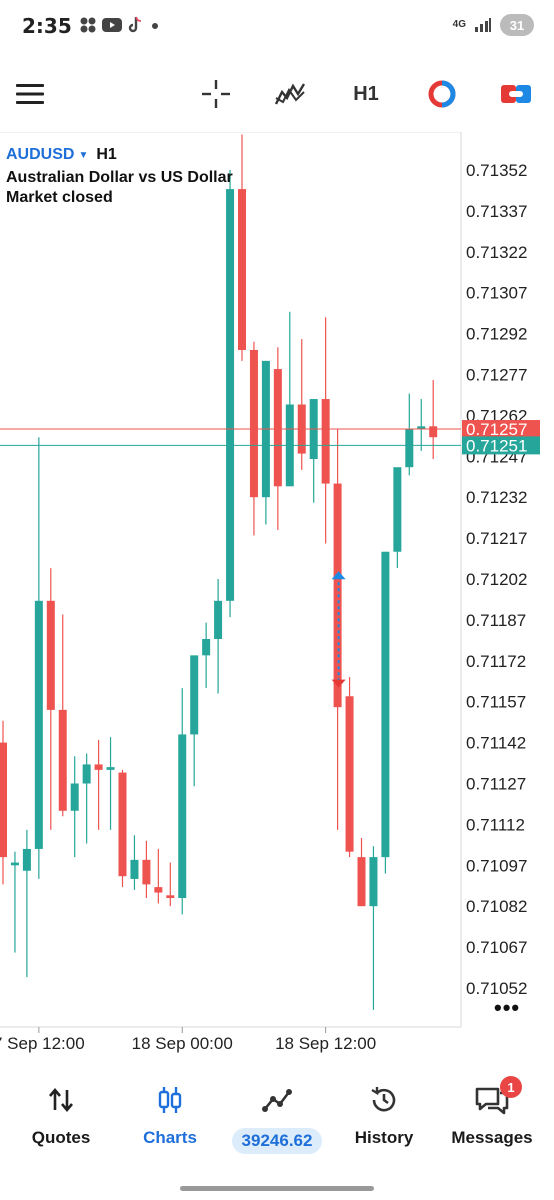 The image size is (554, 1200). I want to click on history-clock-icon, so click(384, 1100).